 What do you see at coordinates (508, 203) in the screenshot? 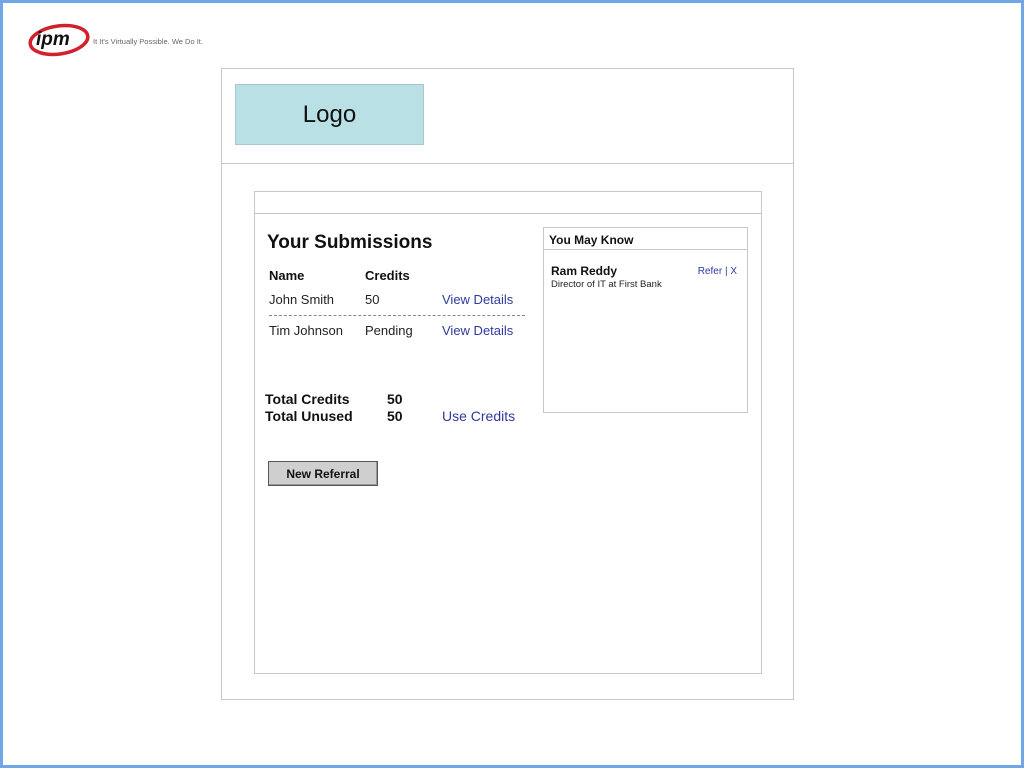
I see `content-top-bar` at bounding box center [508, 203].